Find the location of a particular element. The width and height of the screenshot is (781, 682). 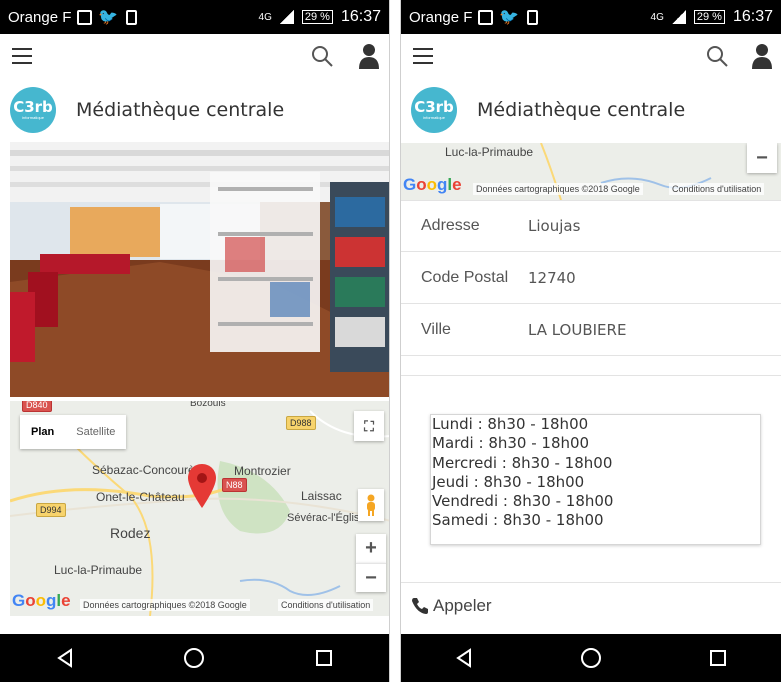

map-type-satellite: Satellite is located at coordinates (95, 432).